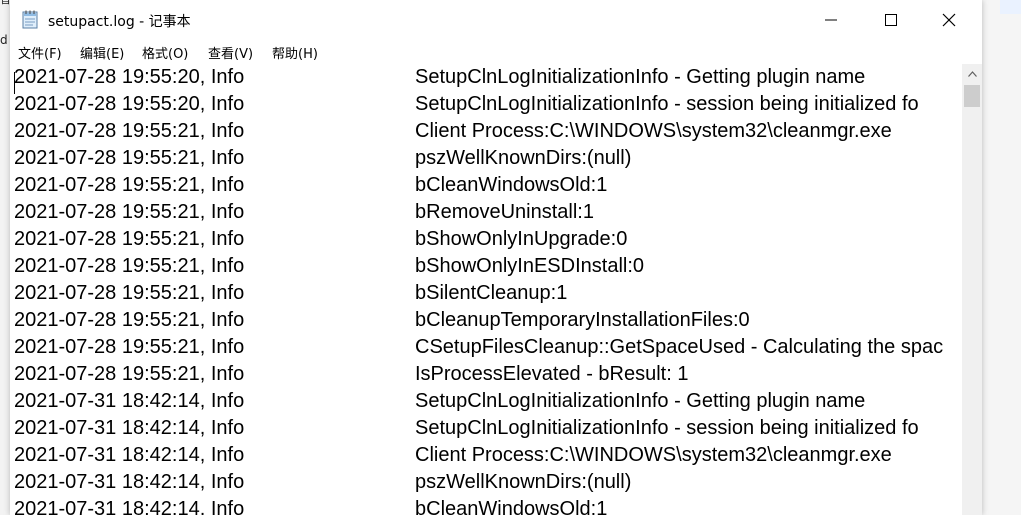 The height and width of the screenshot is (515, 1021). I want to click on scroll-up-button, so click(972, 74).